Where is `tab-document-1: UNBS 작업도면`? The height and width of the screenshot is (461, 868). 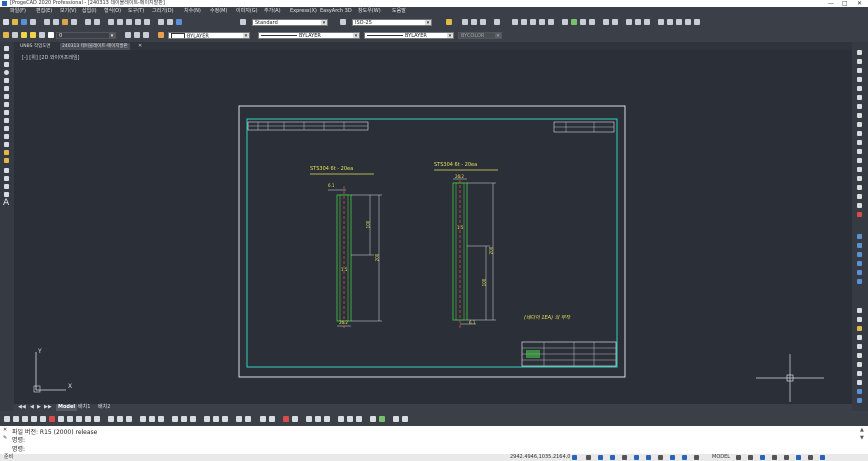 tab-document-1: UNBS 작업도면 is located at coordinates (35, 46).